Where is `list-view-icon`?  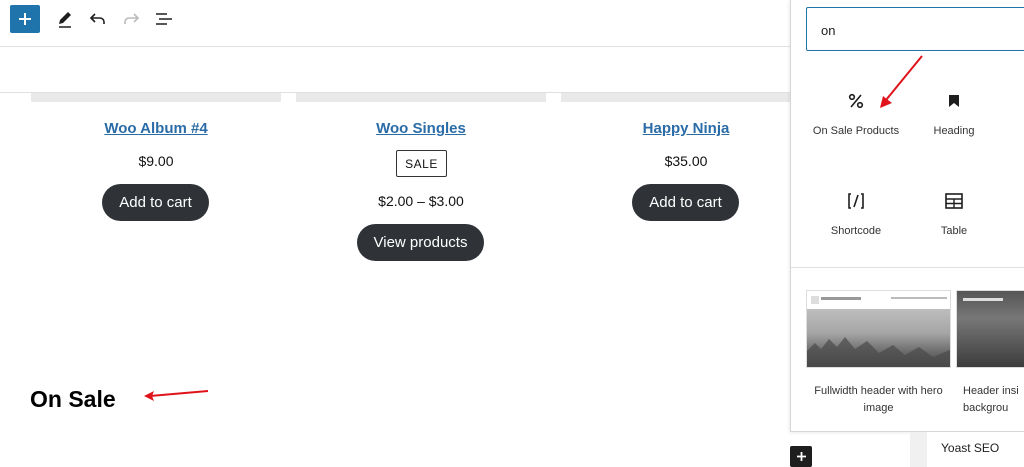
list-view-icon is located at coordinates (164, 19).